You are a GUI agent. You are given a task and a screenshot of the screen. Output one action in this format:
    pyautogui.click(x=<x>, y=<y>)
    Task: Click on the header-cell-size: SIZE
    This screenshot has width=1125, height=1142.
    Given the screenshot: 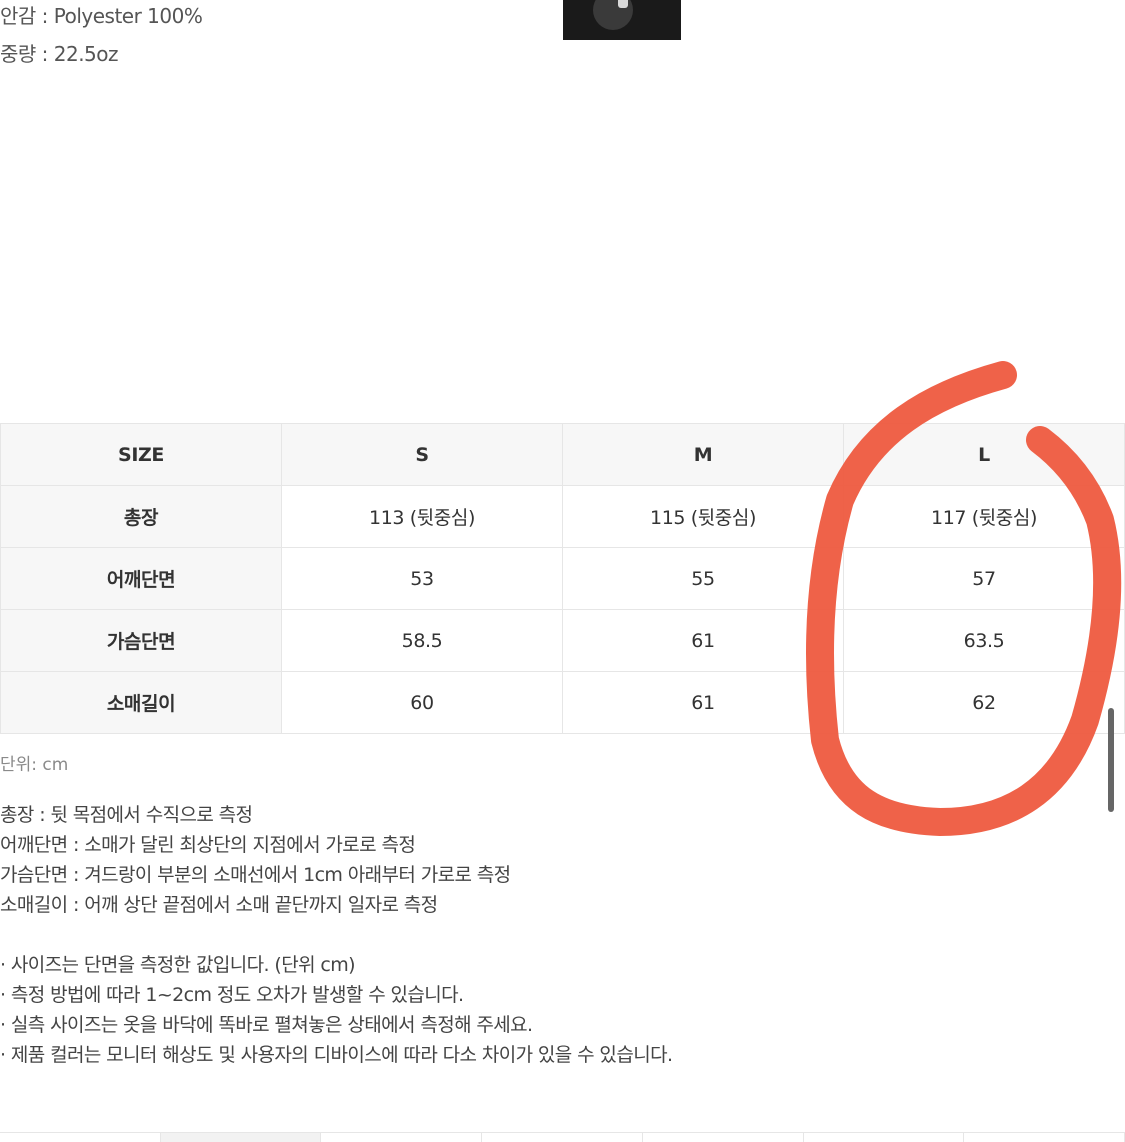 What is the action you would take?
    pyautogui.click(x=141, y=454)
    